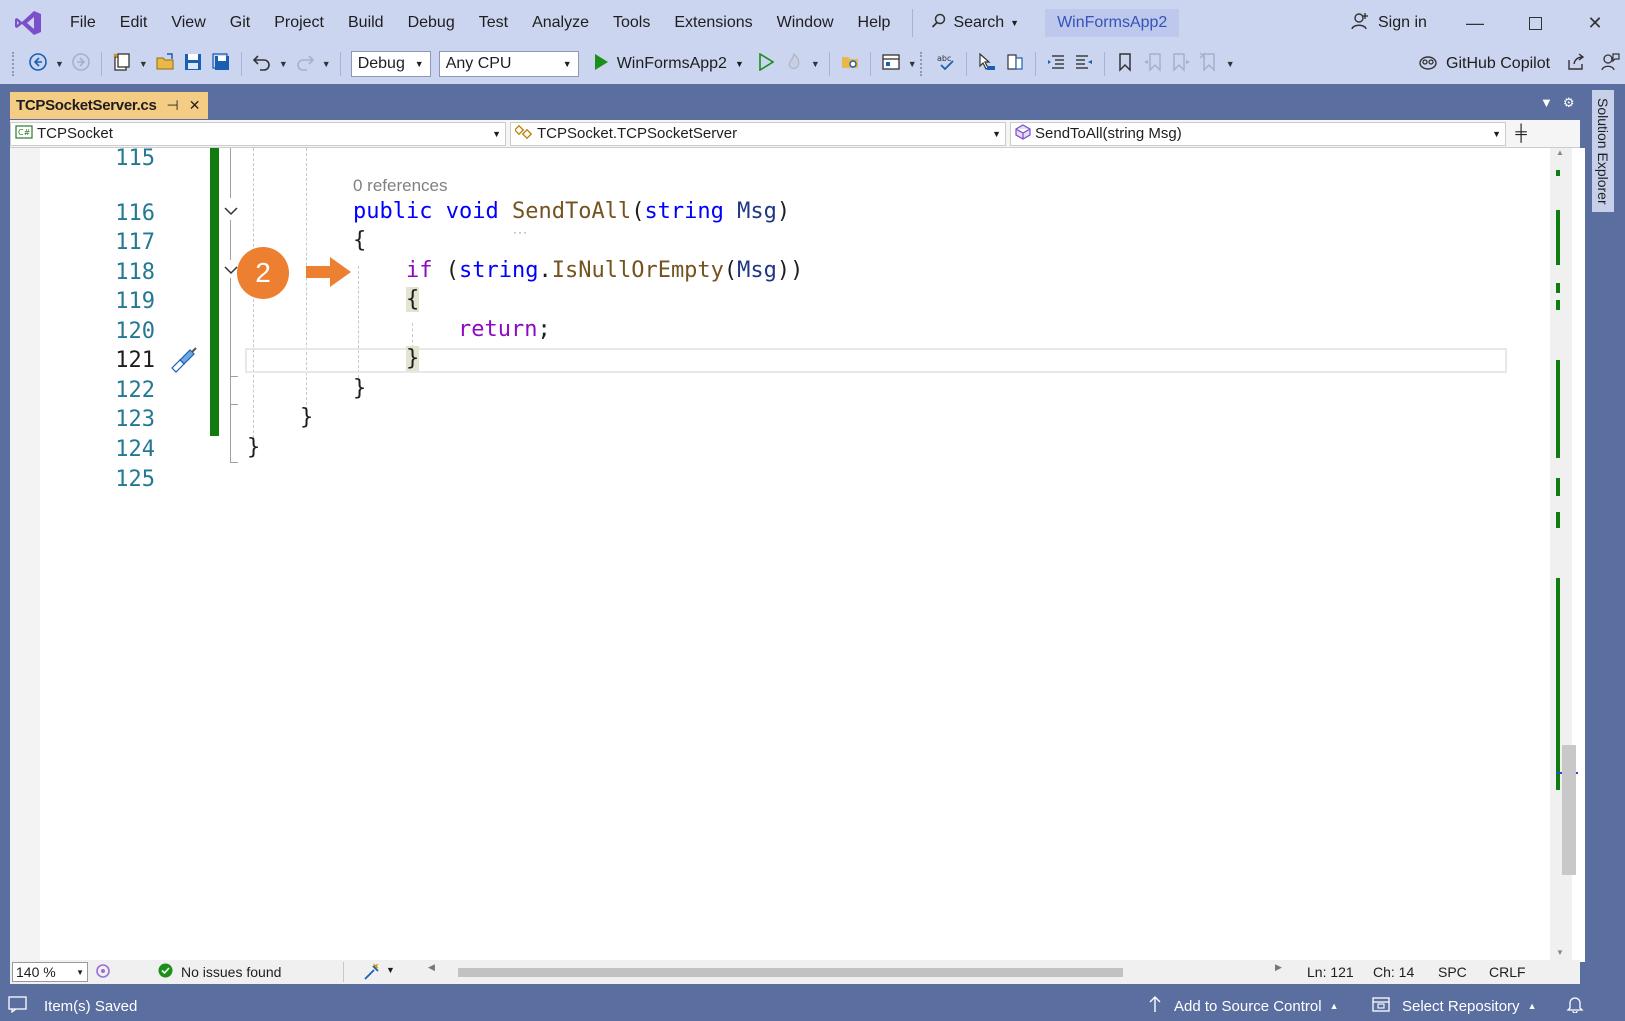 The image size is (1625, 1021). I want to click on issues-indicator: No issues found, so click(219, 972).